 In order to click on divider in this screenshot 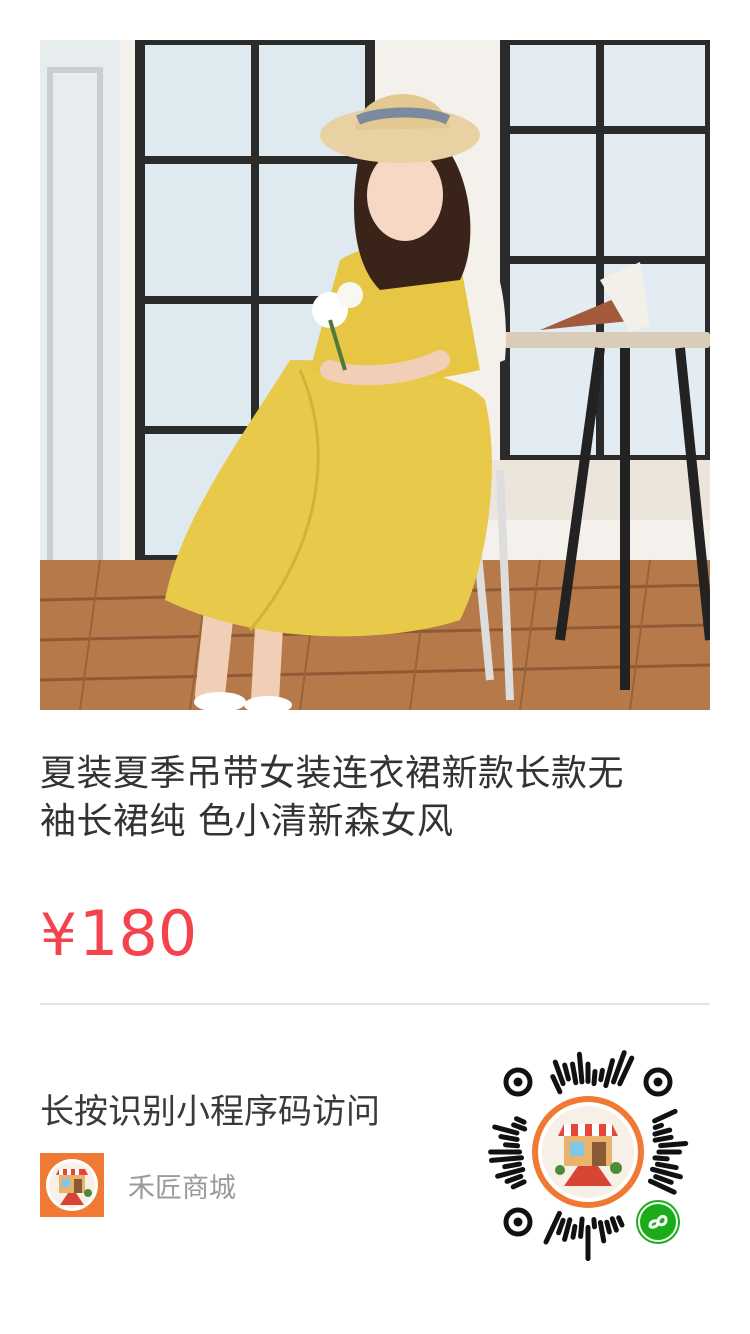, I will do `click(375, 1004)`.